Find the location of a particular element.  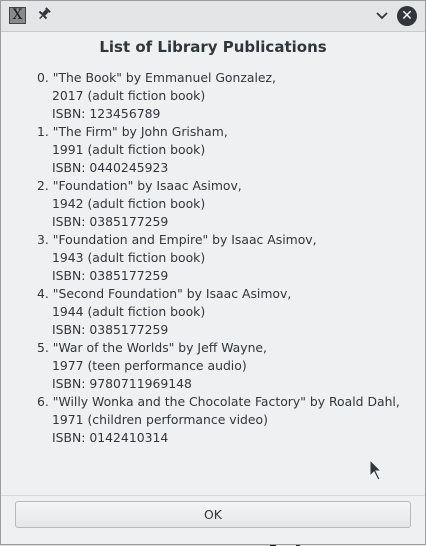

dialog-heading: List of Library Publications is located at coordinates (213, 47).